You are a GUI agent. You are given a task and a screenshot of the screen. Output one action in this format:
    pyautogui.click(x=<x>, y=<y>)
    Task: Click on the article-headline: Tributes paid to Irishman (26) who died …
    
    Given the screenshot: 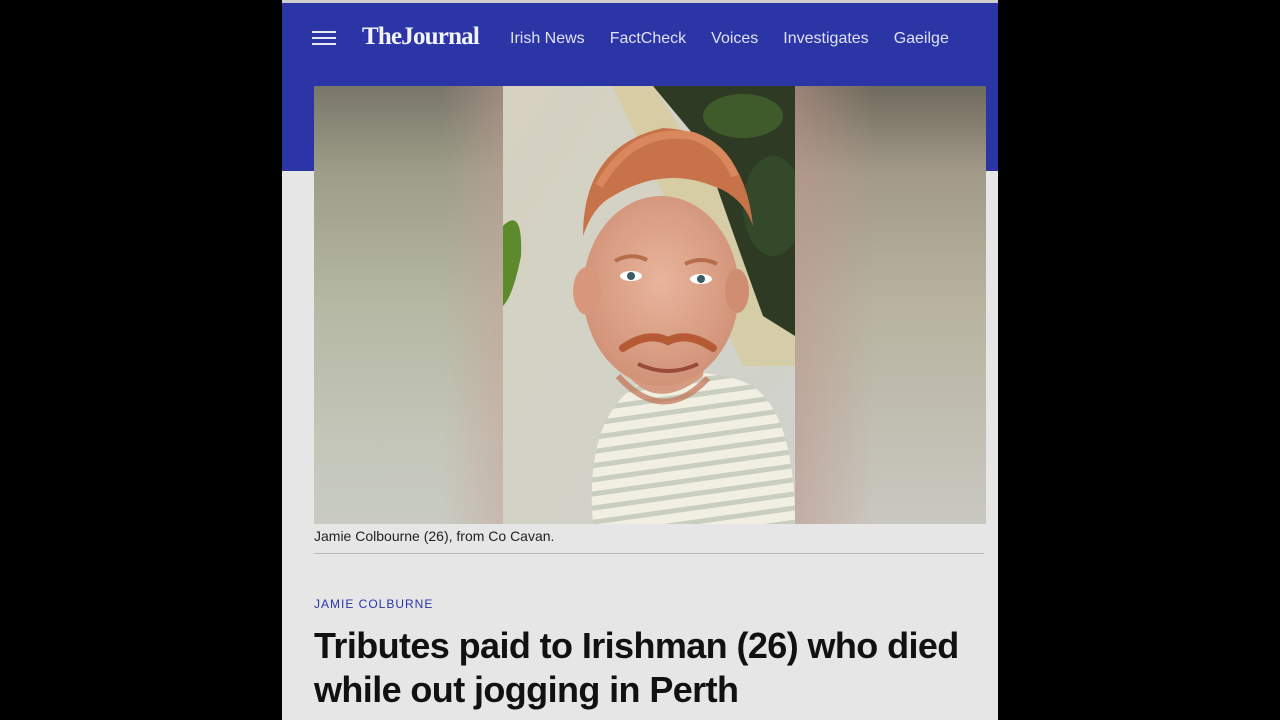 What is the action you would take?
    pyautogui.click(x=636, y=667)
    